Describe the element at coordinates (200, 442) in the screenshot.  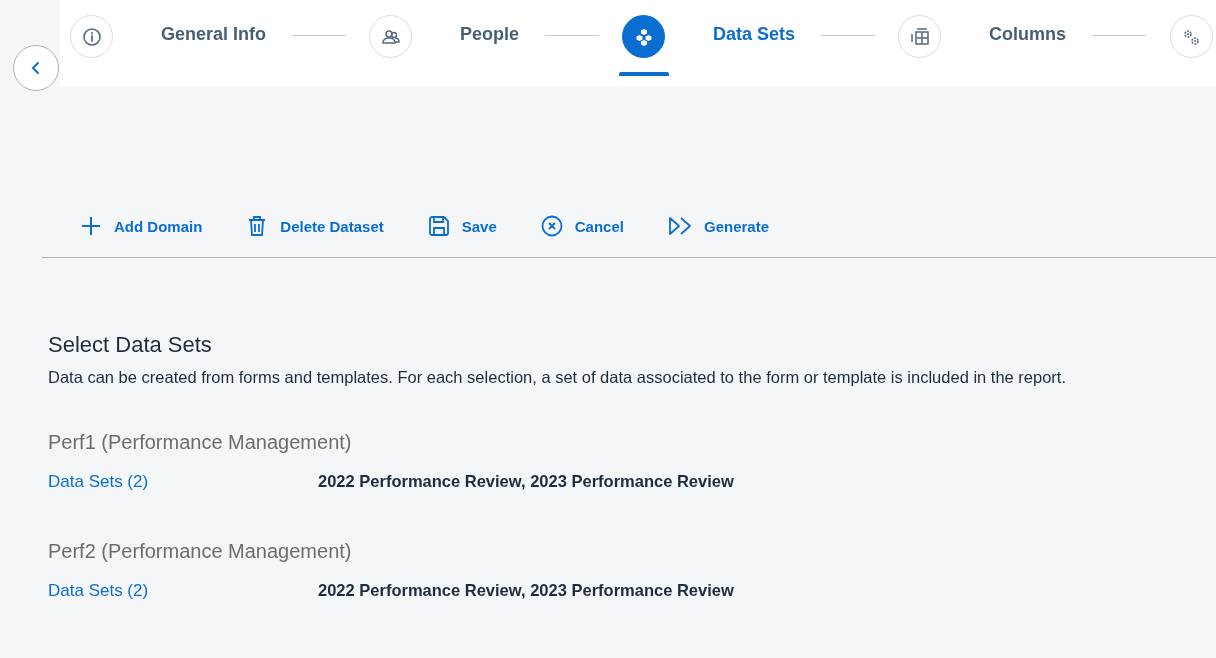
I see `group-title: Perf1 (Performance Management)` at that location.